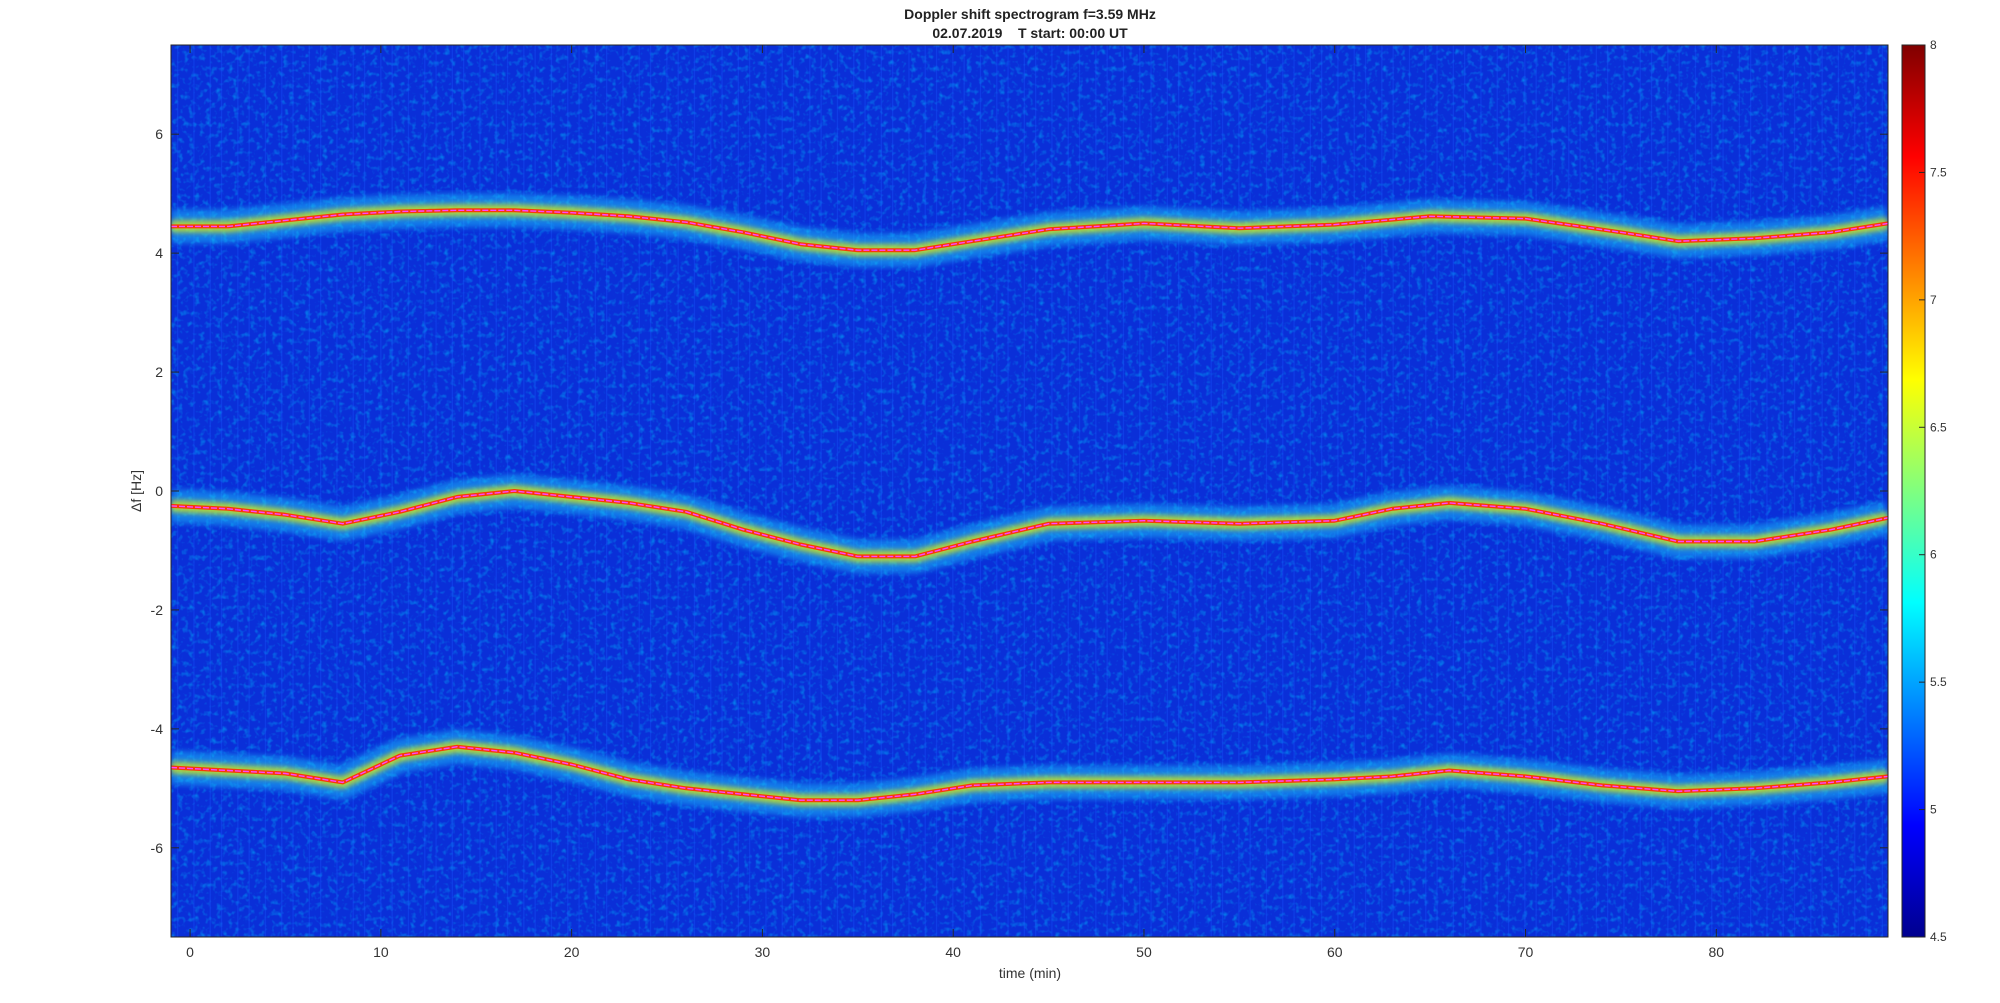 Image resolution: width=2000 pixels, height=1003 pixels. I want to click on x-tick-label: 10, so click(381, 952).